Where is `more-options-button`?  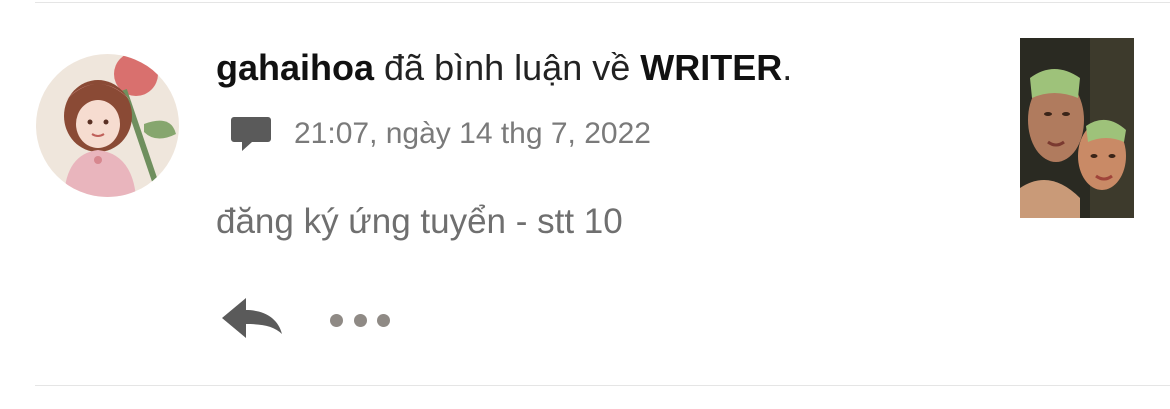 more-options-button is located at coordinates (360, 320).